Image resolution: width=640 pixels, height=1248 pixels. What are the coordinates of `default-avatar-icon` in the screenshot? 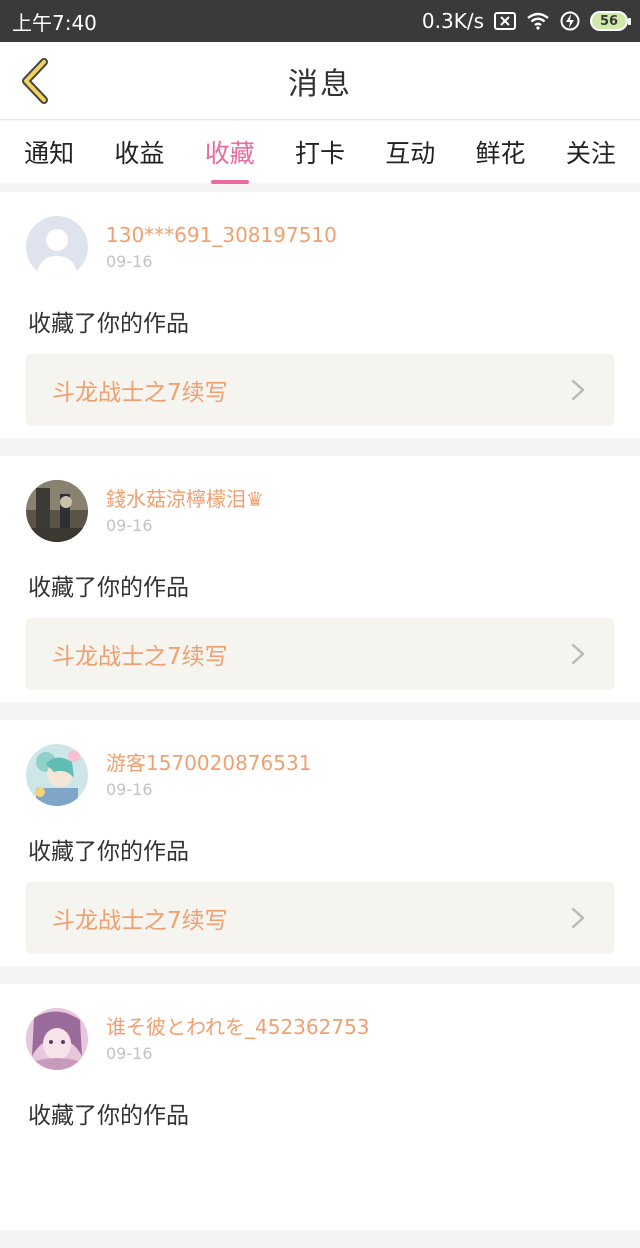 It's located at (57, 247).